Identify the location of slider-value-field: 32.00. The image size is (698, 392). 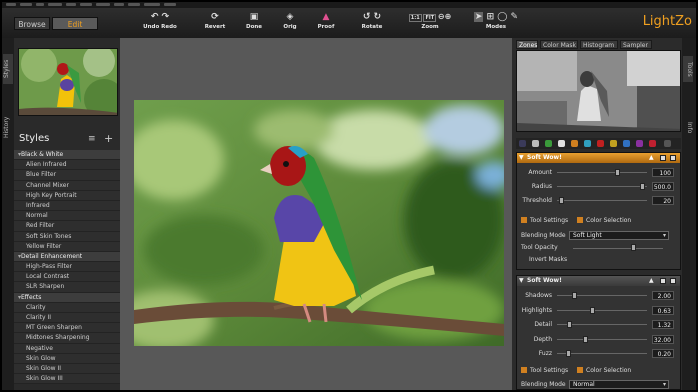
(663, 339).